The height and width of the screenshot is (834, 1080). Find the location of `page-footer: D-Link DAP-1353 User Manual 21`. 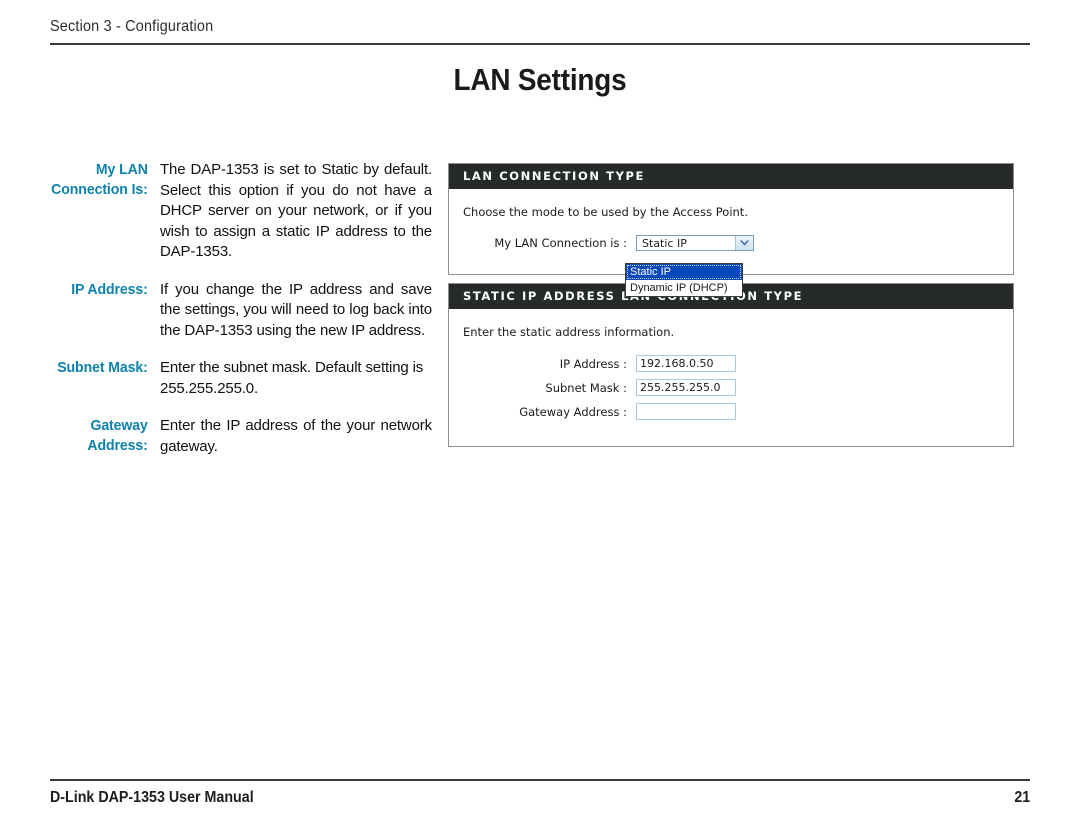

page-footer: D-Link DAP-1353 User Manual 21 is located at coordinates (540, 798).